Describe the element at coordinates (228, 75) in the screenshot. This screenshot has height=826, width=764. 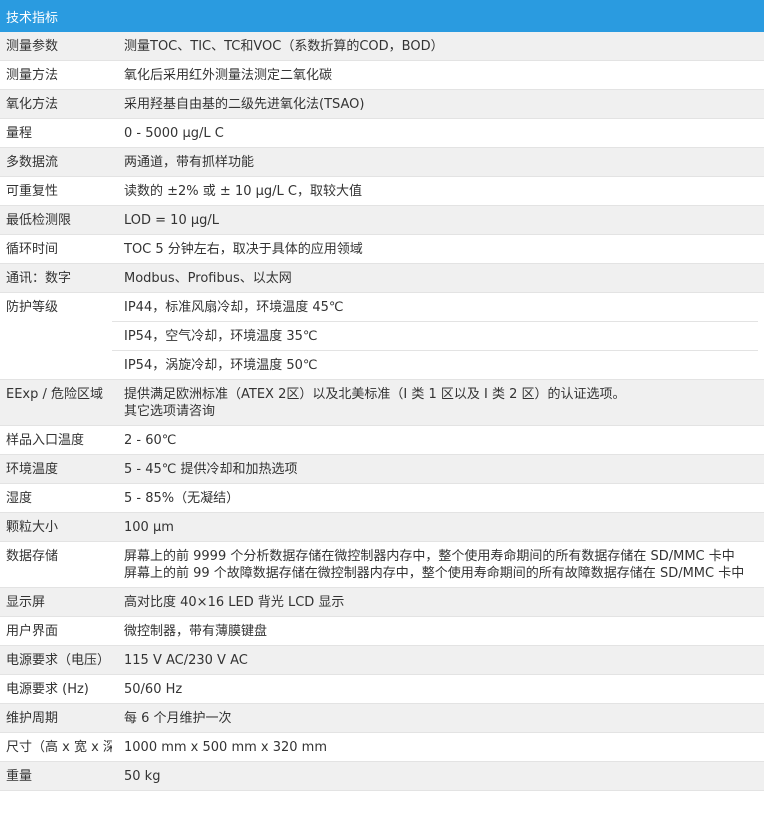
I see `spec-value-line: 氧化后采用红外测量法测定二氧化碳` at that location.